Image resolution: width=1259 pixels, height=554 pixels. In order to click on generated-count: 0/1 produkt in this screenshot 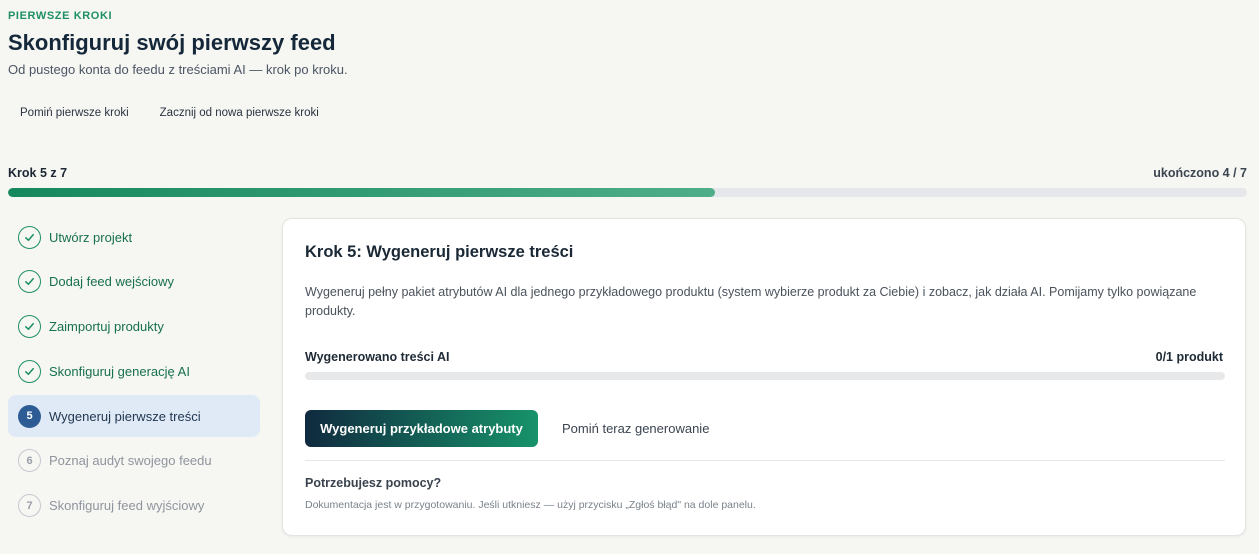, I will do `click(1189, 357)`.